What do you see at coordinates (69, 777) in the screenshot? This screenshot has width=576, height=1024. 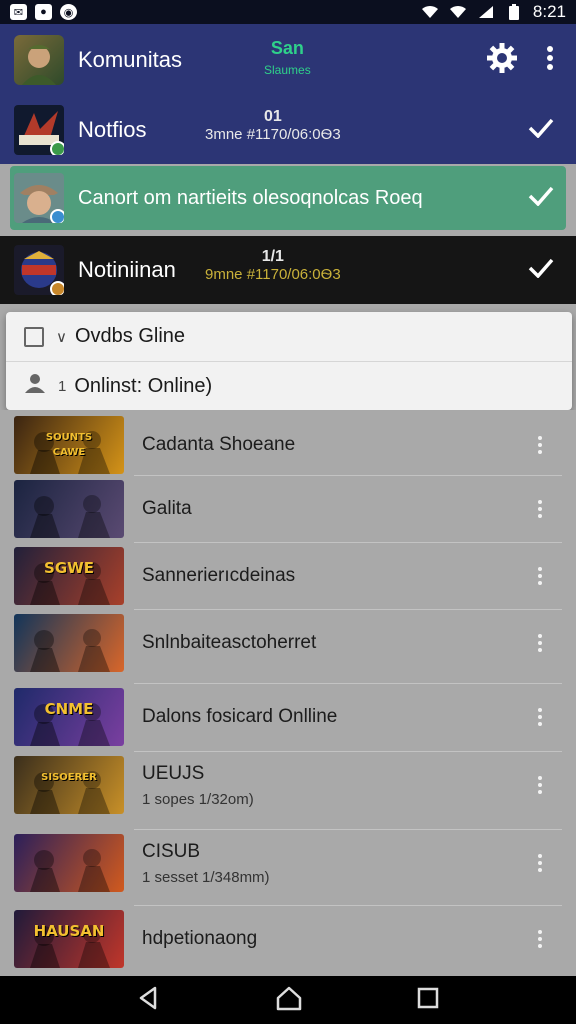 I see `game-logo-text: SISOERER` at bounding box center [69, 777].